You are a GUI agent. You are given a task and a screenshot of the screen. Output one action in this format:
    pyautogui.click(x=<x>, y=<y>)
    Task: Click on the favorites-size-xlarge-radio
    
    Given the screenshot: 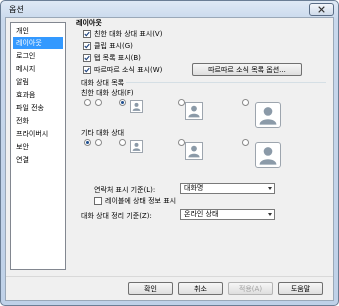 What is the action you would take?
    pyautogui.click(x=245, y=102)
    